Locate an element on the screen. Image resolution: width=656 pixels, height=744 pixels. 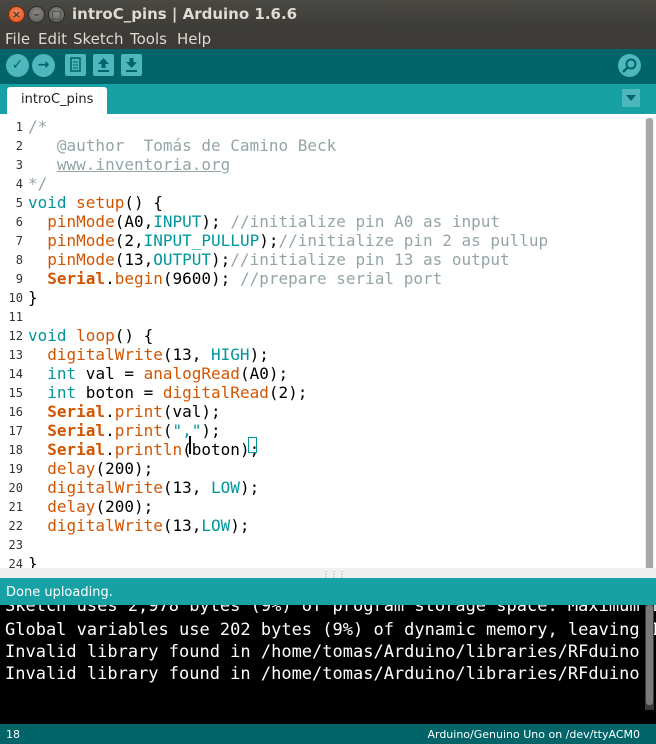
line-number: 8 is located at coordinates (19, 260).